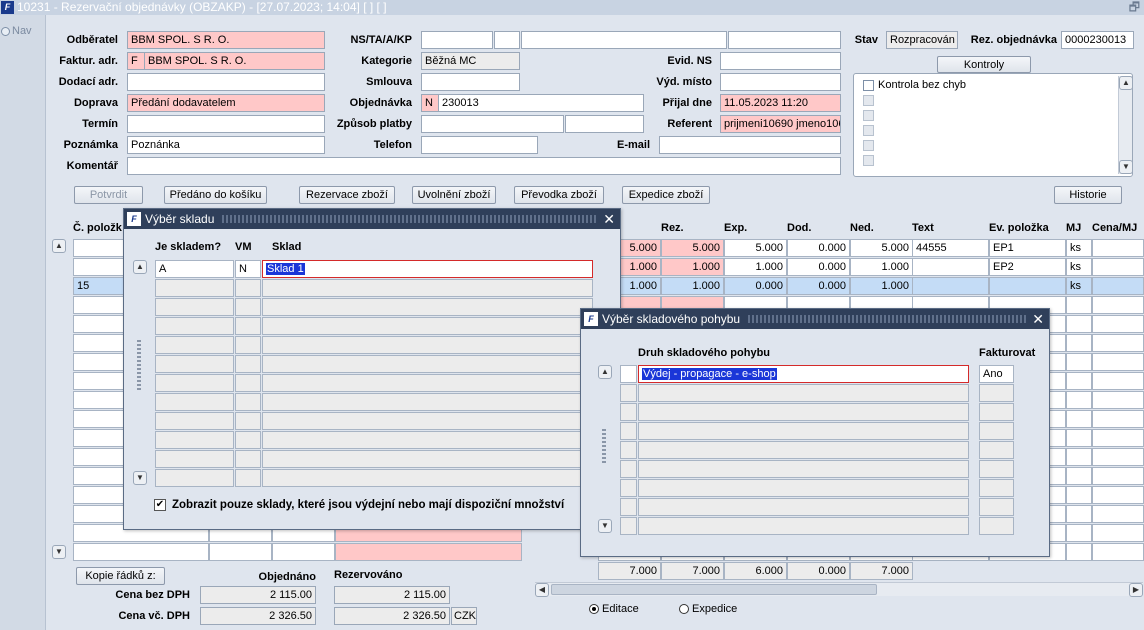 The image size is (1144, 630). I want to click on poznamka-field: Poznánka, so click(226, 145).